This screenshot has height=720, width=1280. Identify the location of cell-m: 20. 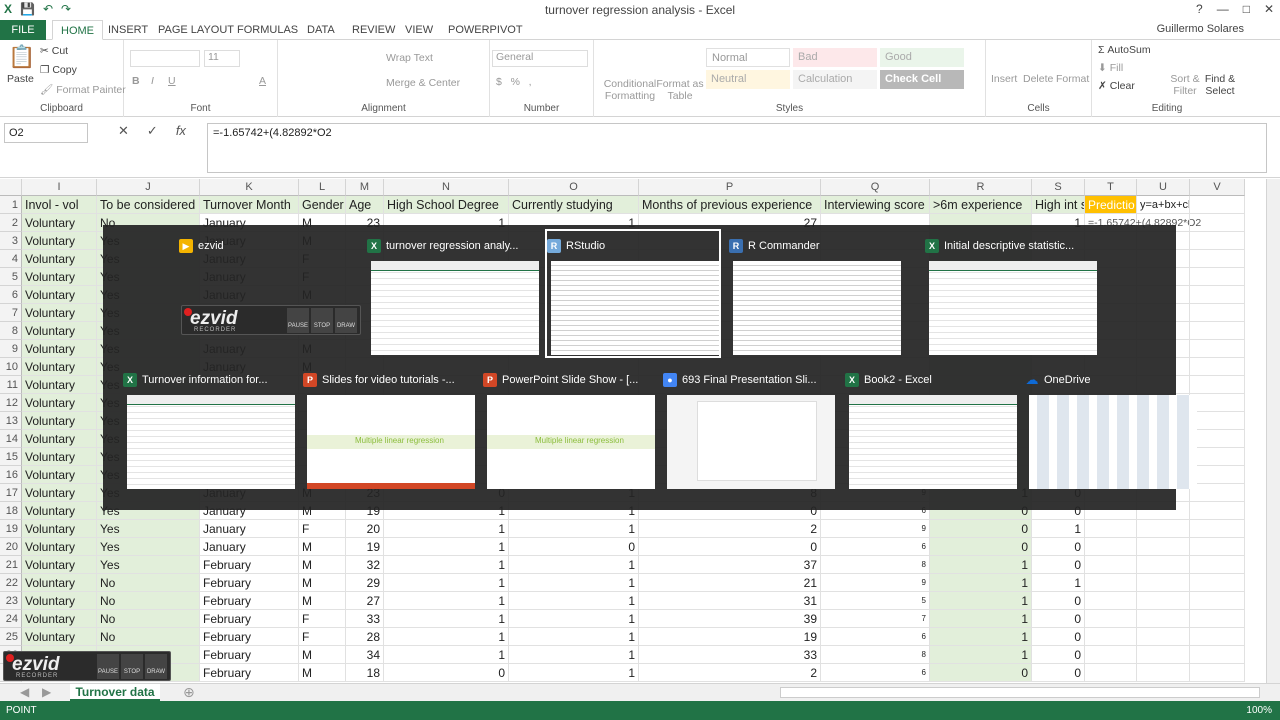
(365, 529).